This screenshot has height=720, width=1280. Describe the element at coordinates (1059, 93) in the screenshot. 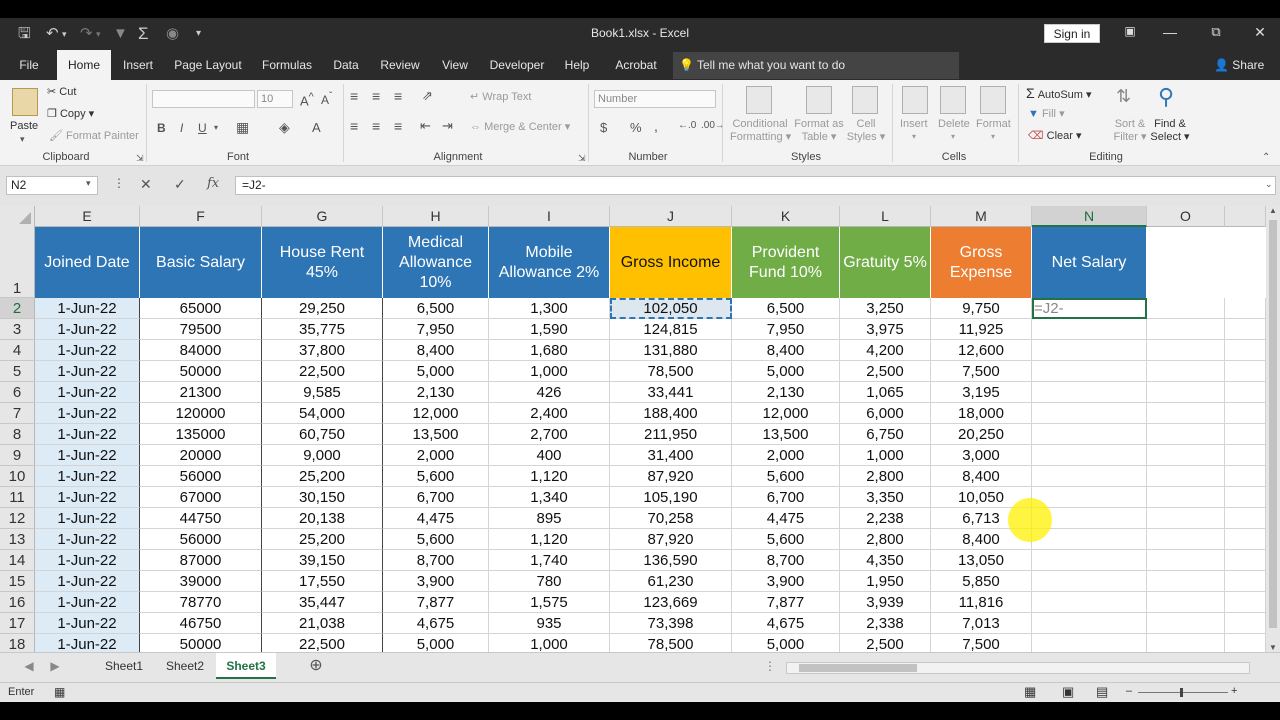

I see `autosum-button: Σ AutoSum ▾` at that location.